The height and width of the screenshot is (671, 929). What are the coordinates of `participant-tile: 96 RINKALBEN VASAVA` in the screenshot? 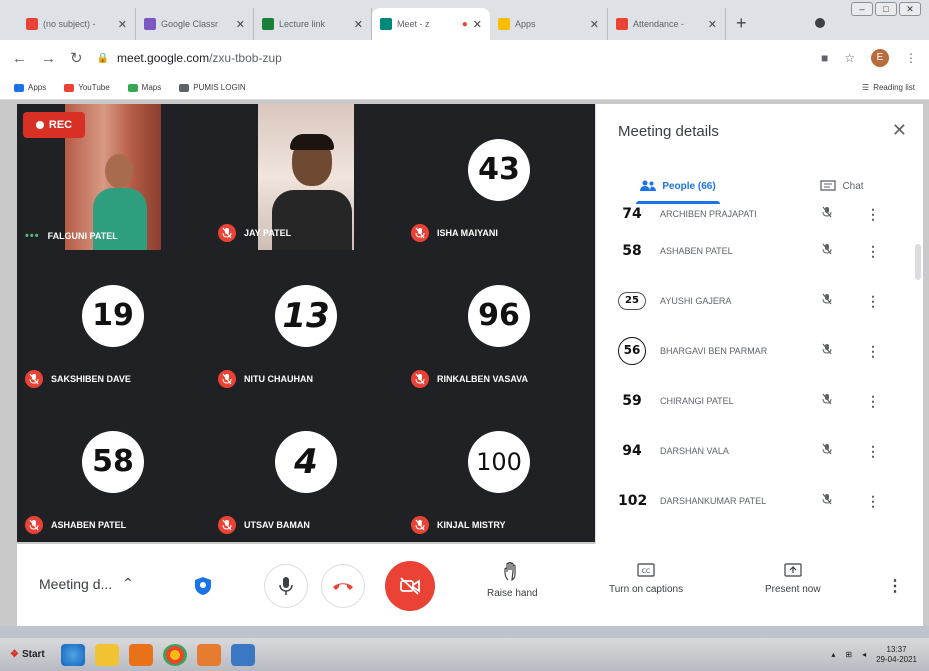 It's located at (499, 323).